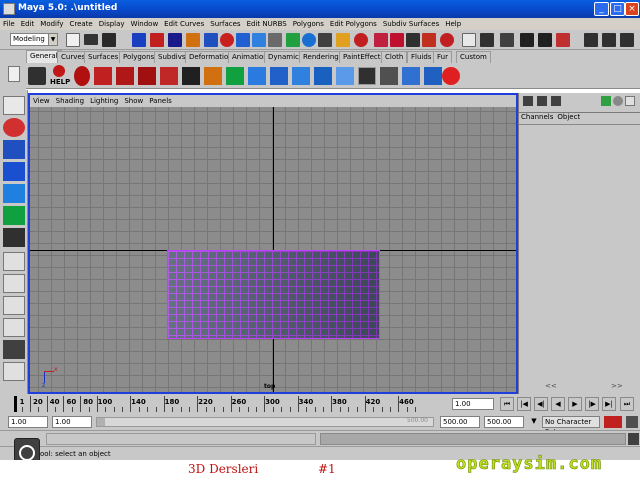 This screenshot has height=480, width=640. I want to click on panel-menu-shading: Shading, so click(70, 101).